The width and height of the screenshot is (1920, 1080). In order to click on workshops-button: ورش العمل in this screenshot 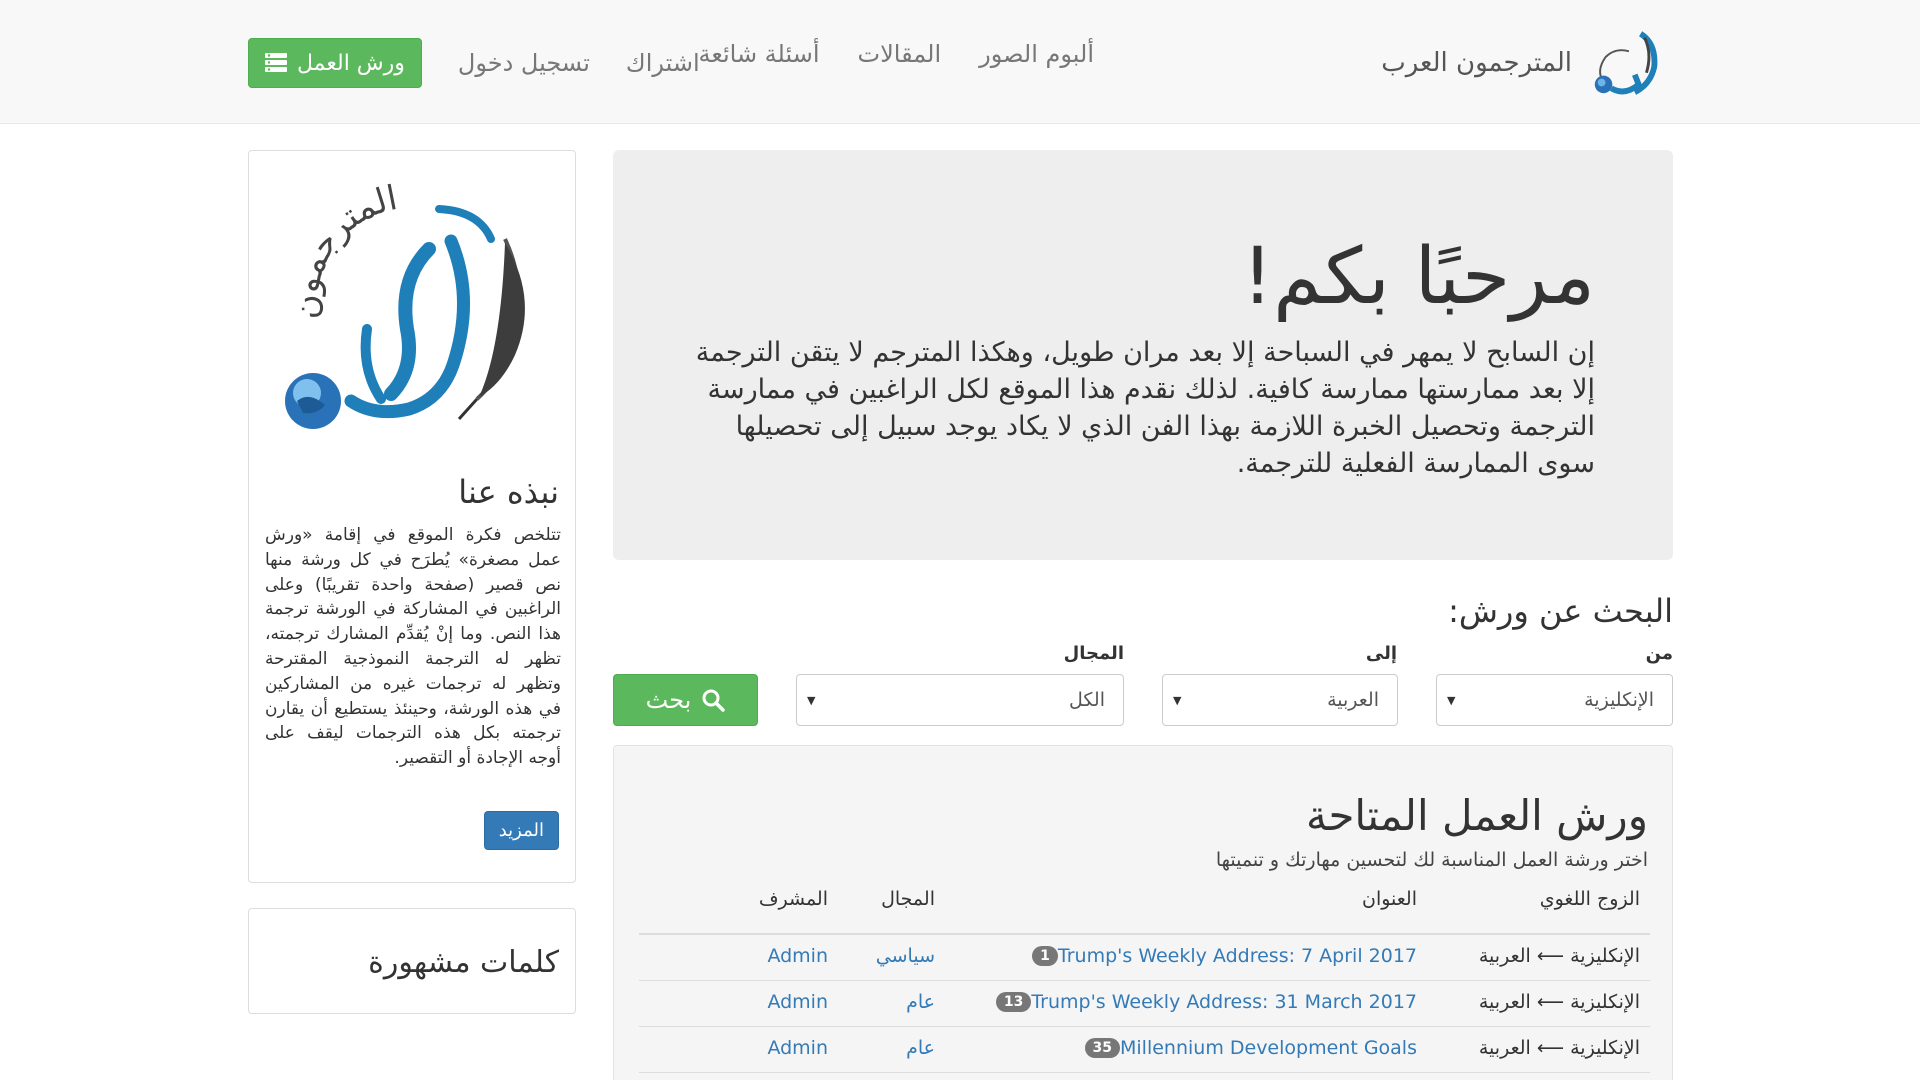, I will do `click(335, 63)`.